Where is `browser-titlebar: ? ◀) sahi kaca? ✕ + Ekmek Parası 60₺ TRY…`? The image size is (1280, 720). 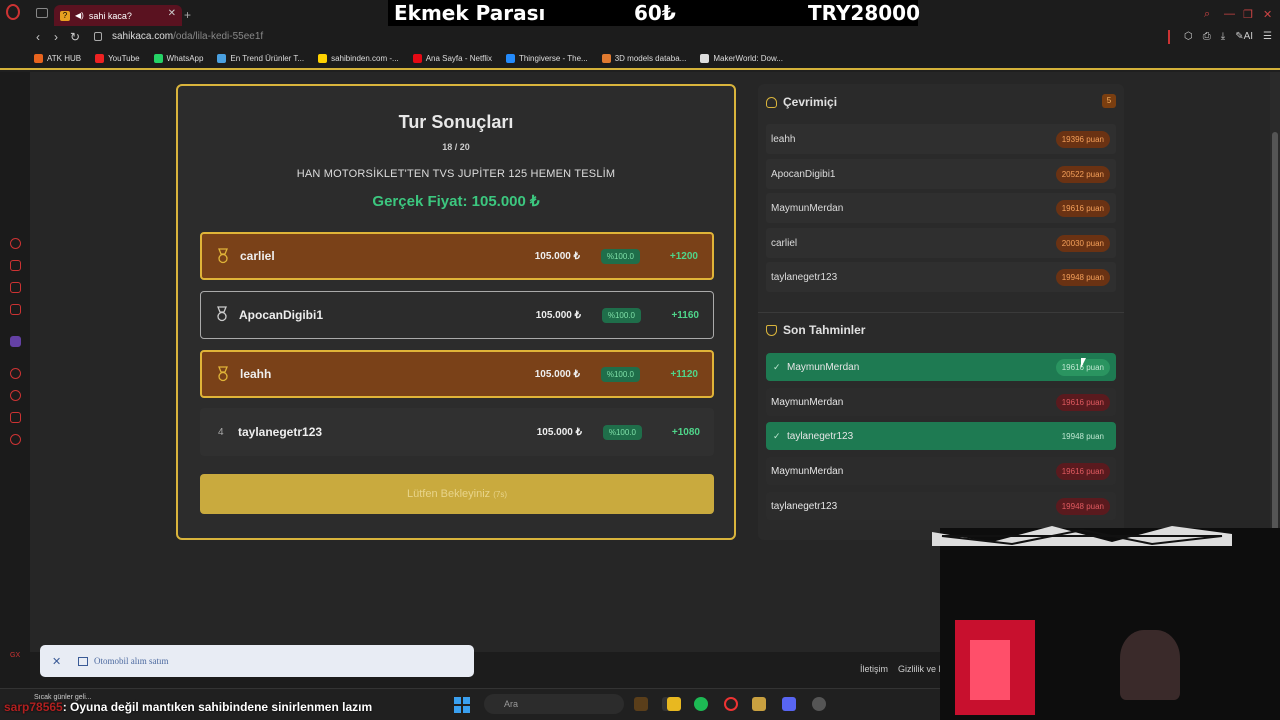 browser-titlebar: ? ◀) sahi kaca? ✕ + Ekmek Parası 60₺ TRY… is located at coordinates (640, 14).